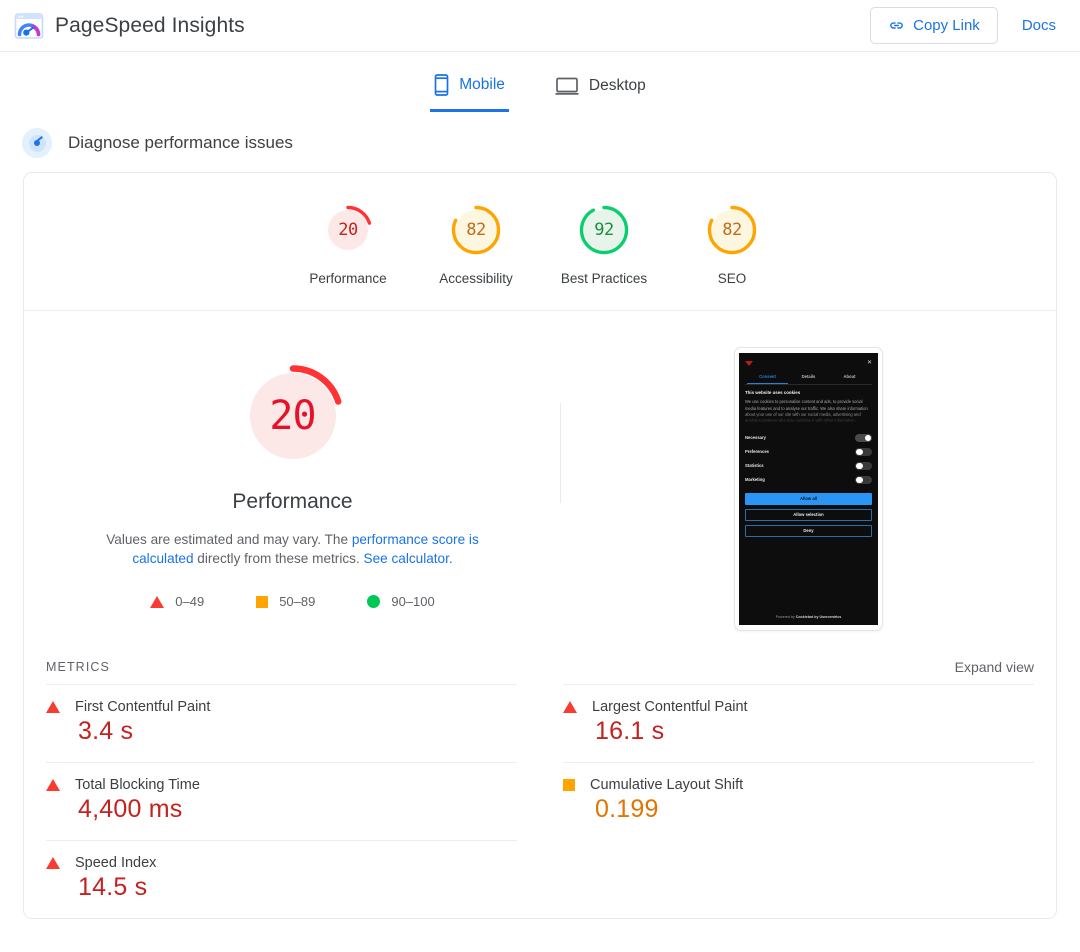 The height and width of the screenshot is (952, 1080). Describe the element at coordinates (476, 278) in the screenshot. I see `accessibility-label: Accessibility` at that location.